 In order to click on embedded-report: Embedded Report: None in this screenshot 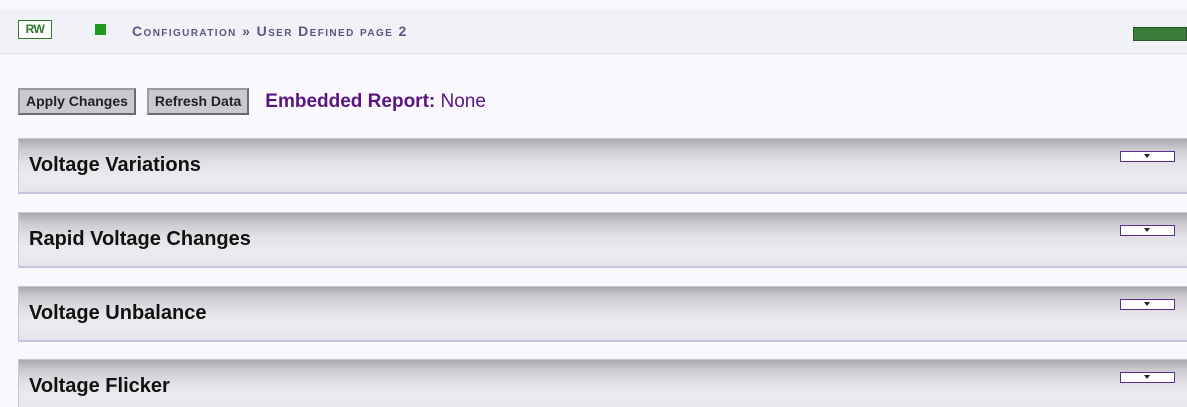, I will do `click(375, 101)`.